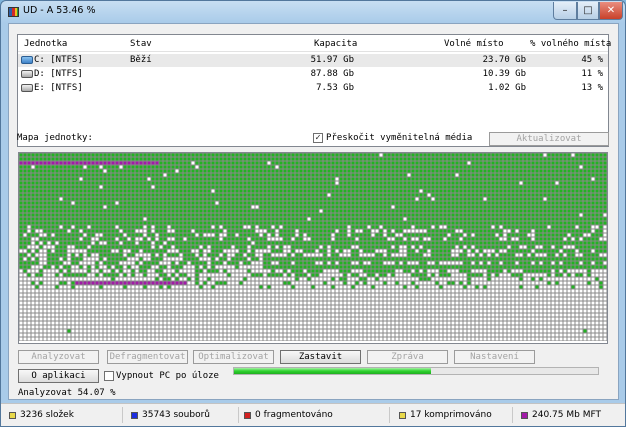 This screenshot has height=427, width=626. Describe the element at coordinates (335, 44) in the screenshot. I see `column-capacity: Kapacita` at that location.